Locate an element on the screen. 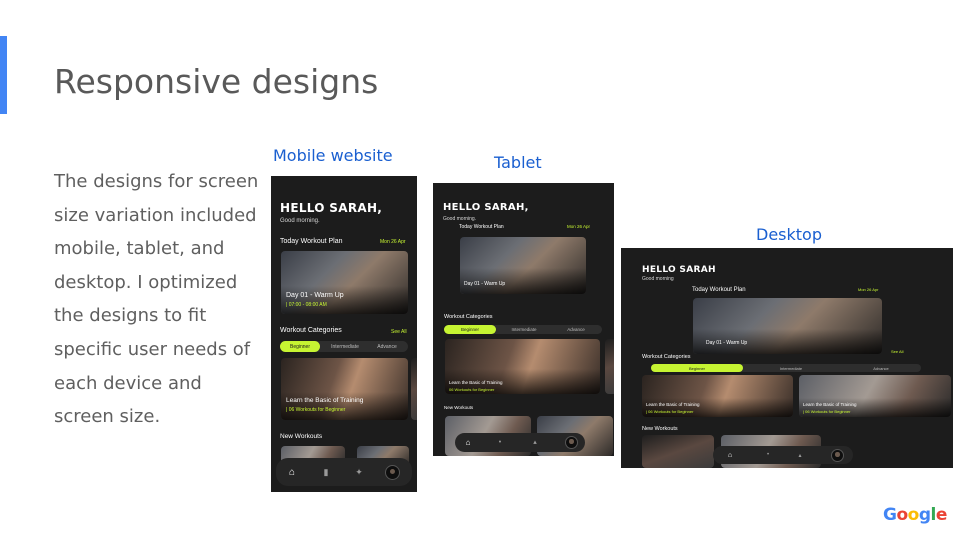 This screenshot has width=960, height=540. mobile-card-title: Learn the Basic of Training is located at coordinates (325, 400).